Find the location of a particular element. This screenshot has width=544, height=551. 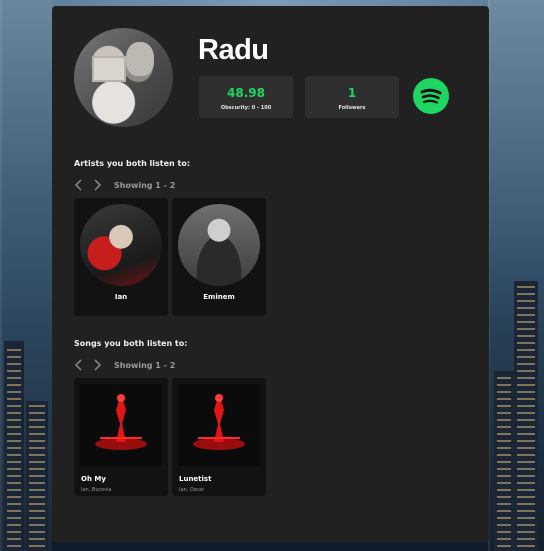

obscurity-label: Obscurity: 0 - 100 is located at coordinates (246, 108).